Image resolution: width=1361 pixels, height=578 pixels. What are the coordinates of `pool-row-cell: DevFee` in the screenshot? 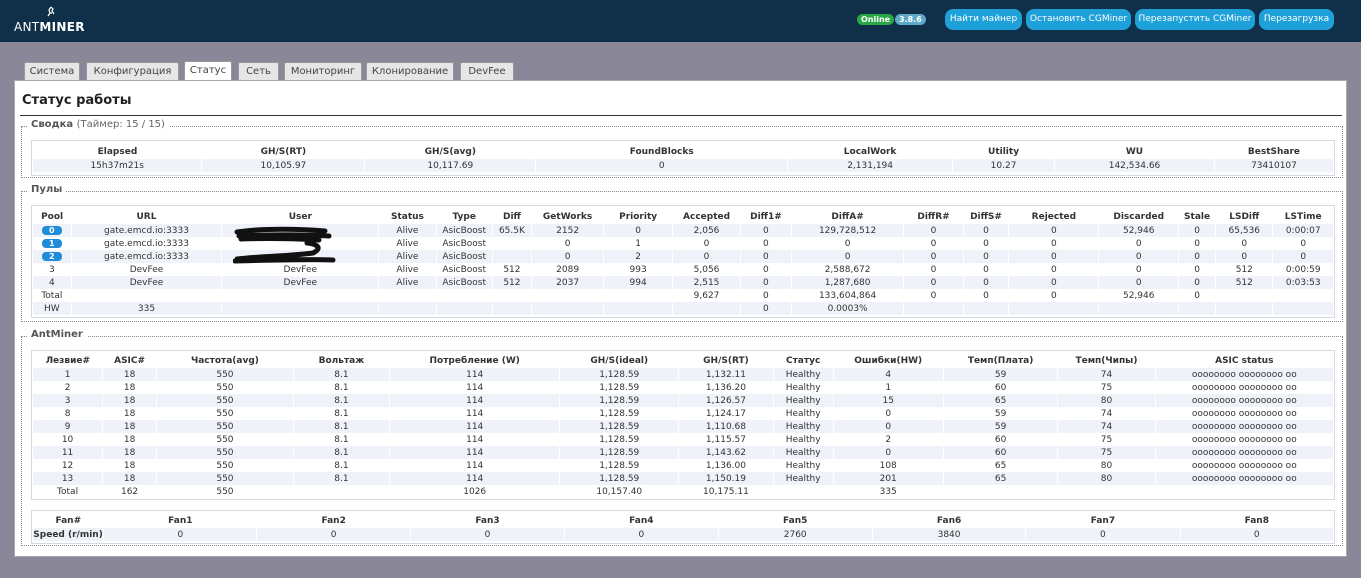 It's located at (300, 269).